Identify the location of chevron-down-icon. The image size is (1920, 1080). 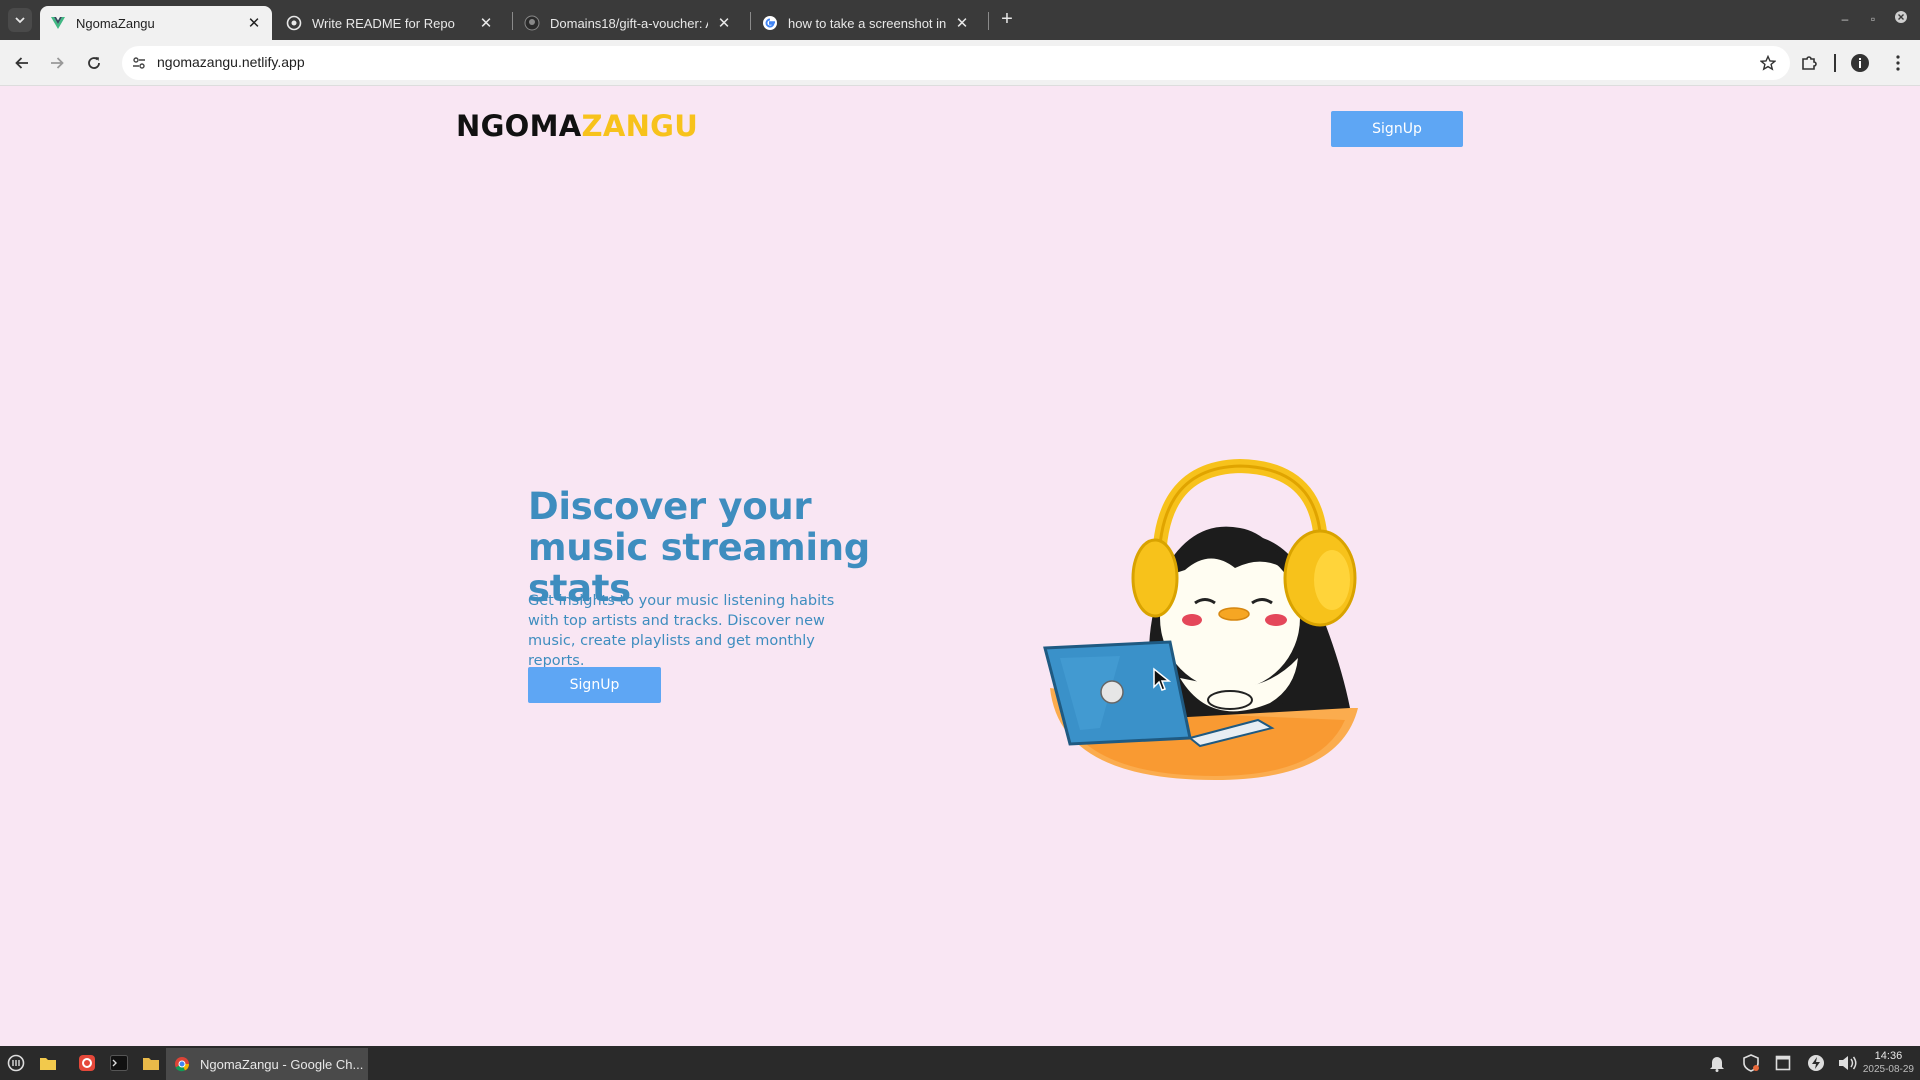
(20, 20).